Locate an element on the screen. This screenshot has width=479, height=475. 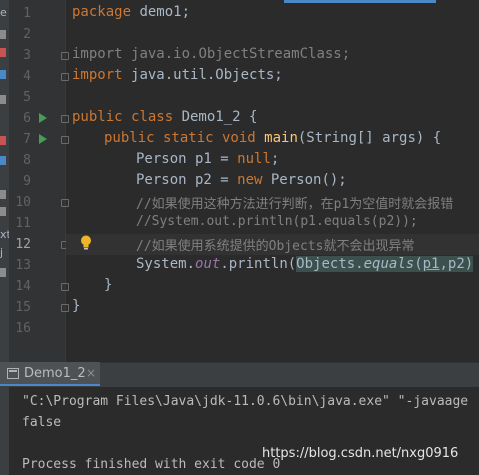
run-class-icon is located at coordinates (43, 118).